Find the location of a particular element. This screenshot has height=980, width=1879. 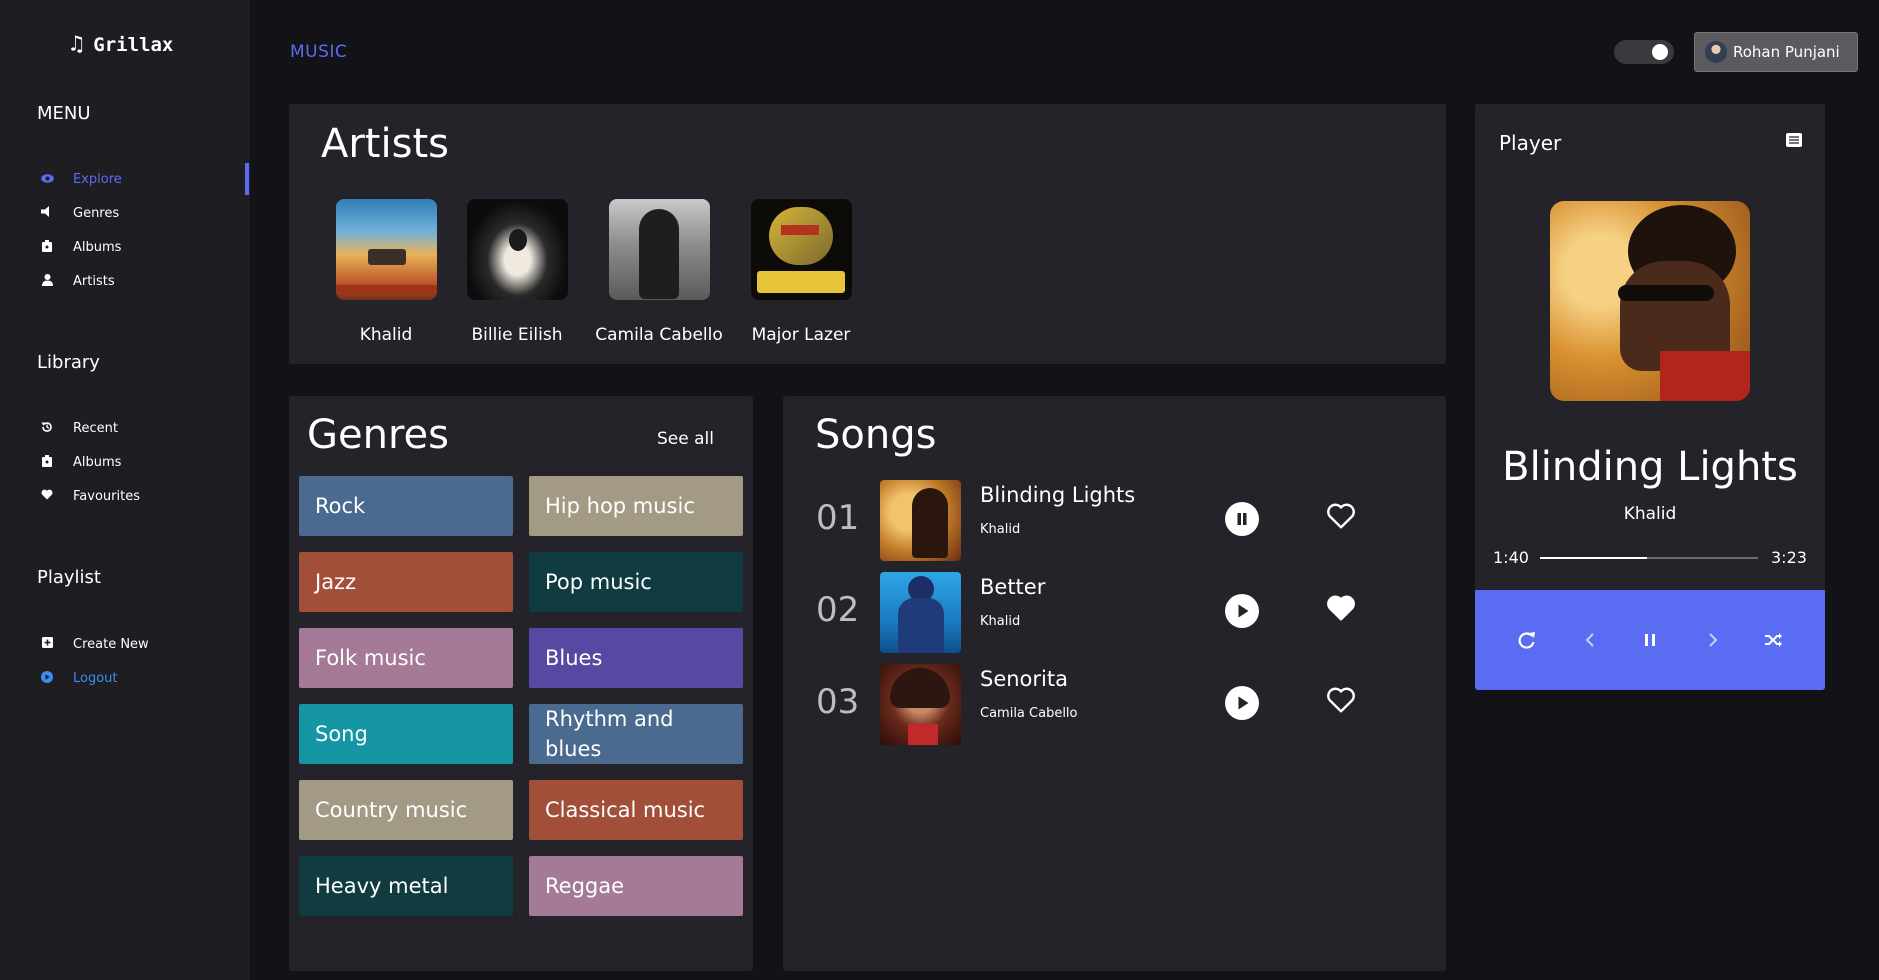

play-icon is located at coordinates (1243, 611).